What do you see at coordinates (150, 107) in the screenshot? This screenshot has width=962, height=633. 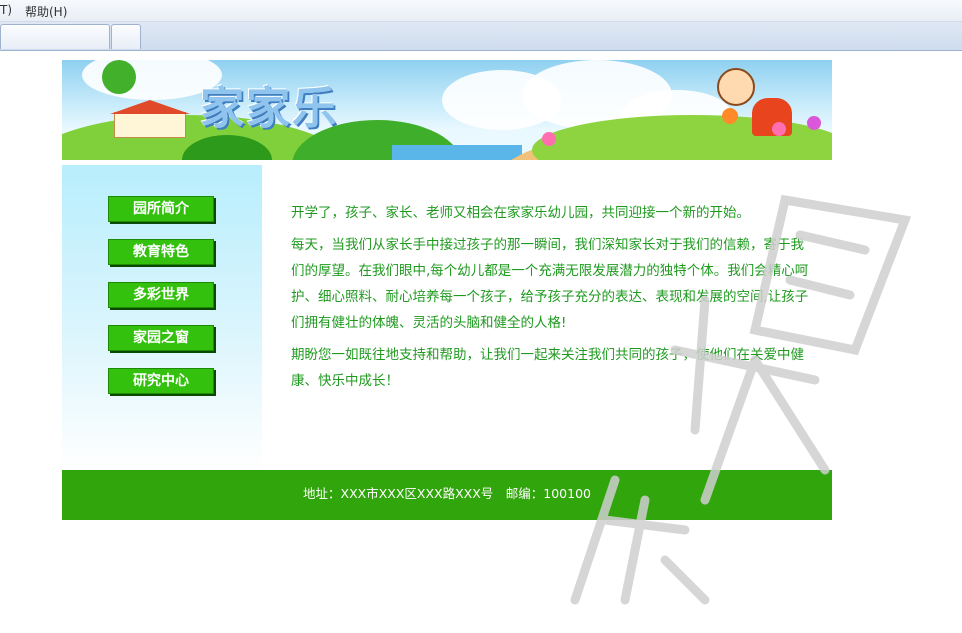 I see `house-roof-shape` at bounding box center [150, 107].